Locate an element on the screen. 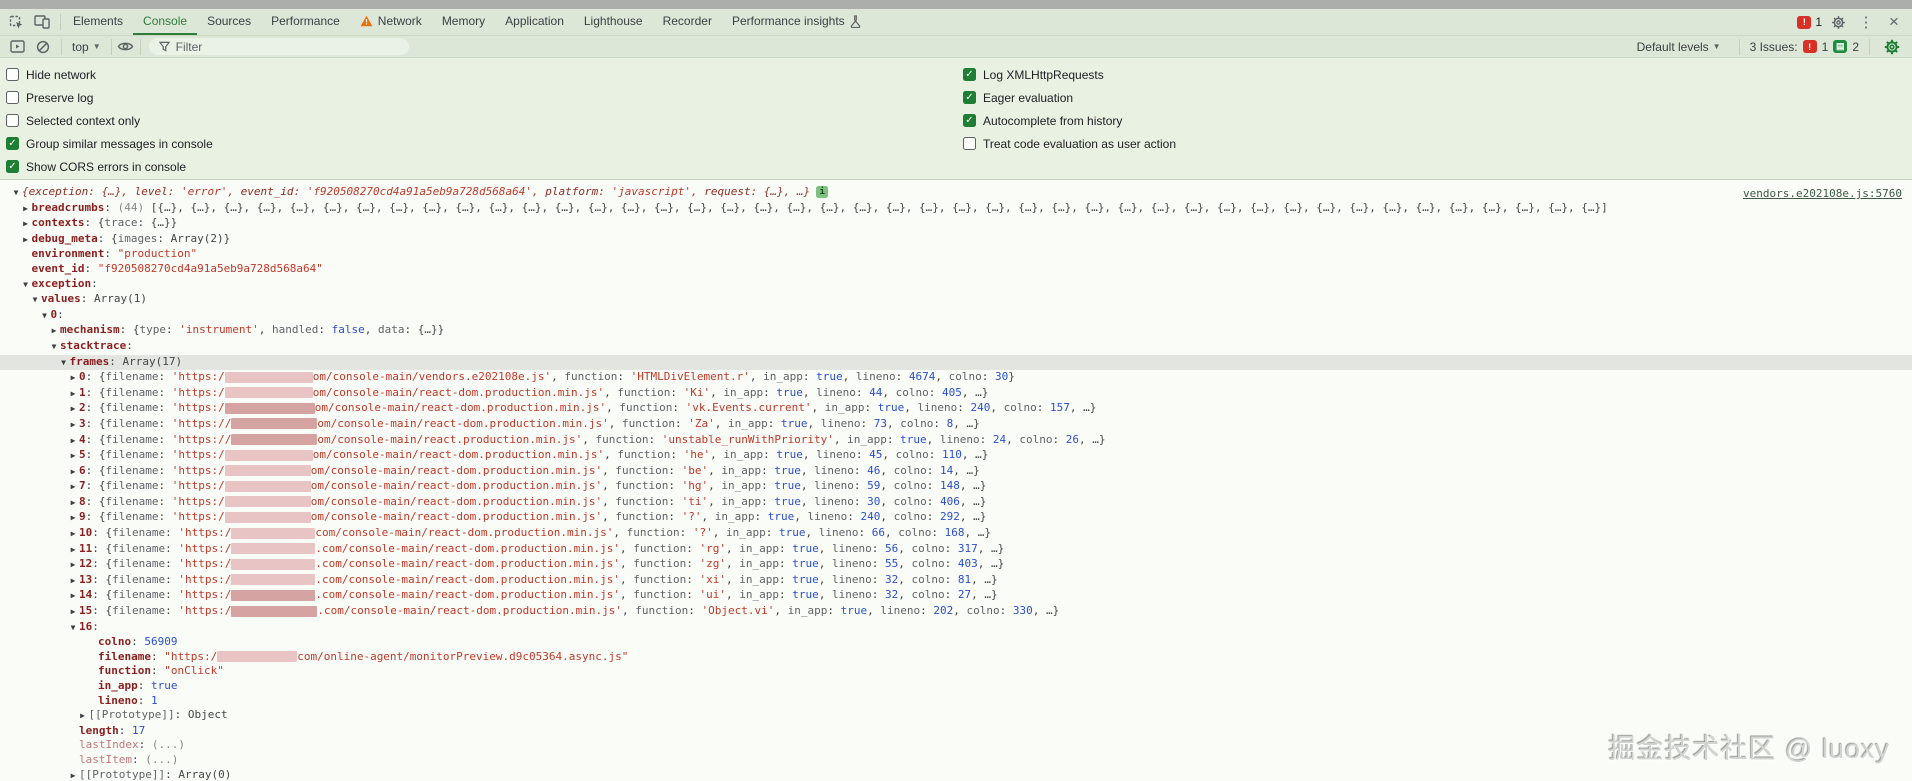 The image size is (1912, 781). tab-label: Performance is located at coordinates (305, 21).